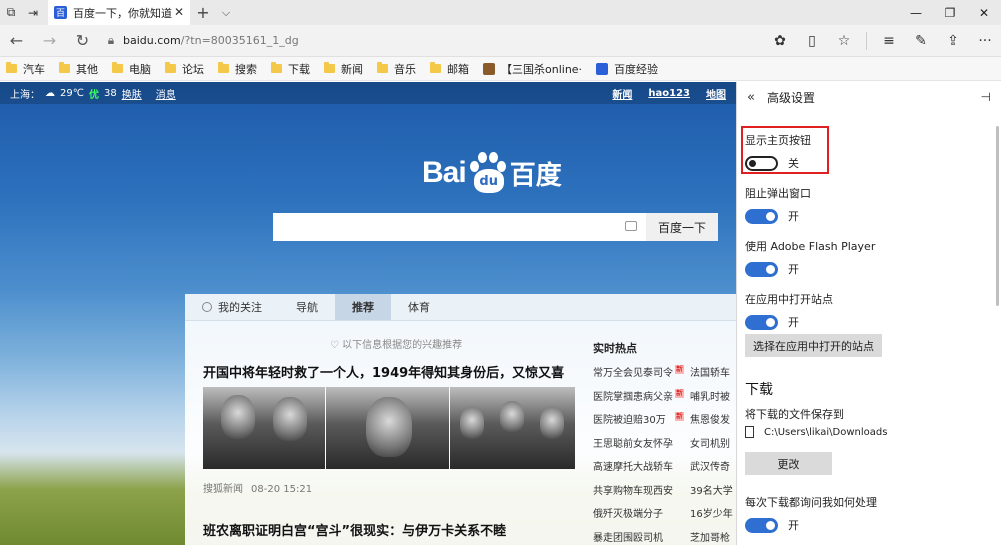 The width and height of the screenshot is (1001, 545). What do you see at coordinates (997, 216) in the screenshot?
I see `scrollbar` at bounding box center [997, 216].